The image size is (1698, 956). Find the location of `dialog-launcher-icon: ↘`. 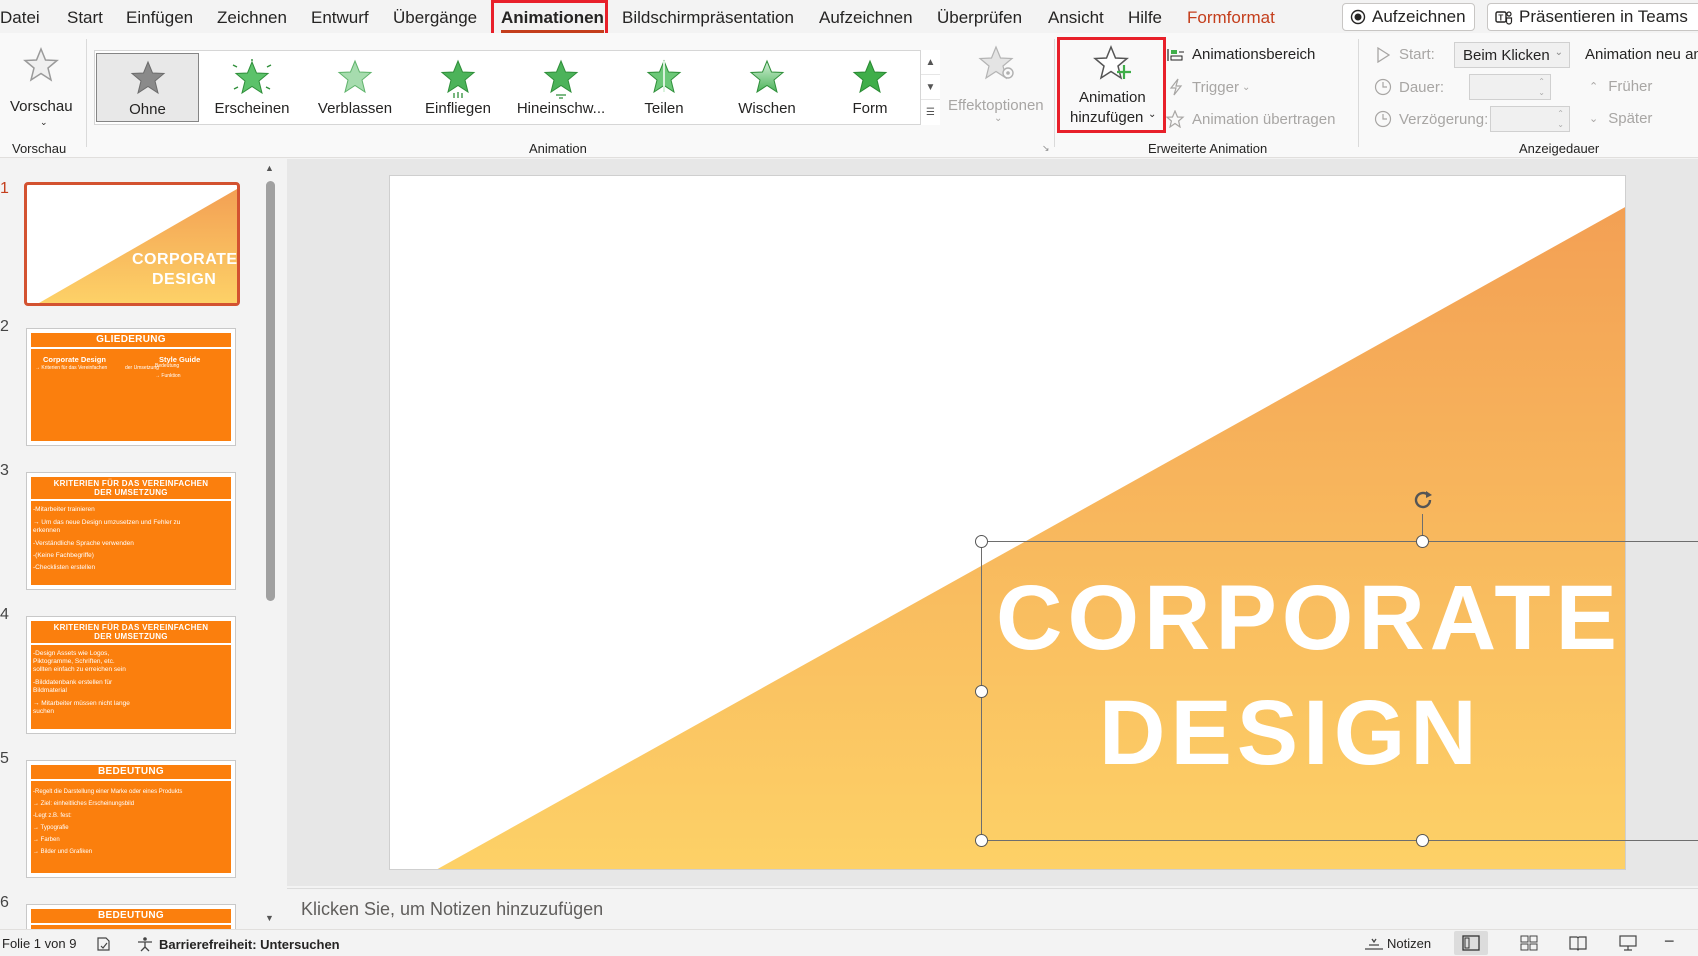

dialog-launcher-icon: ↘ is located at coordinates (1046, 148).